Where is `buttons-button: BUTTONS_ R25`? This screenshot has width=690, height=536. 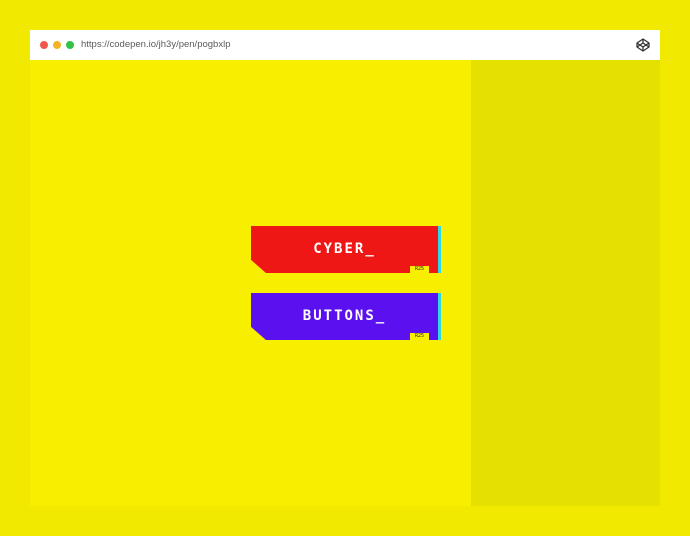 buttons-button: BUTTONS_ R25 is located at coordinates (346, 316).